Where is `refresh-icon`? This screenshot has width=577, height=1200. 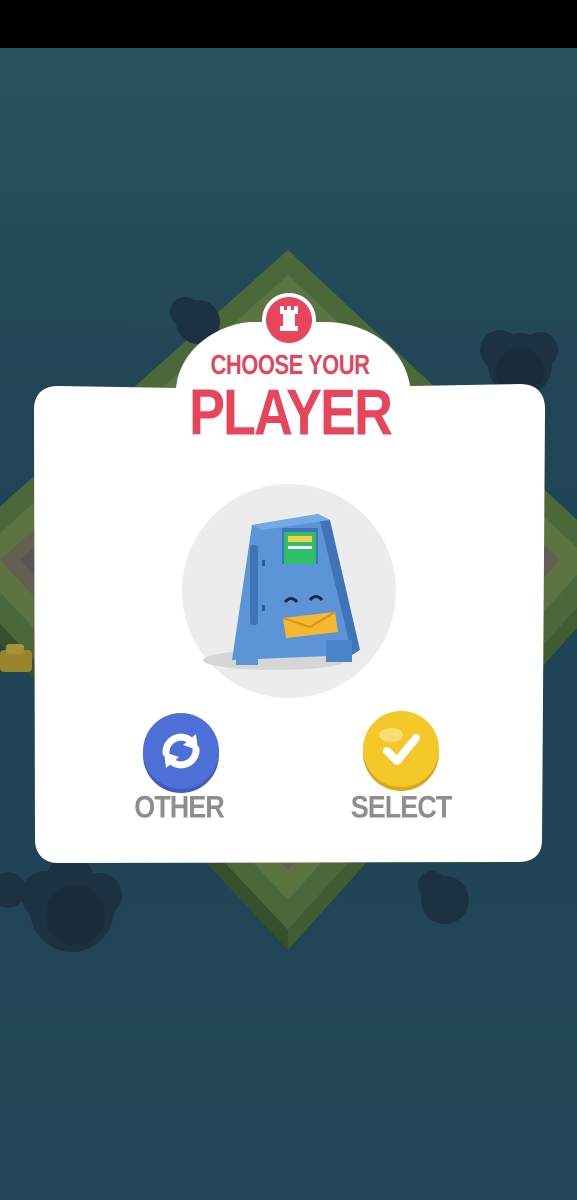 refresh-icon is located at coordinates (181, 751).